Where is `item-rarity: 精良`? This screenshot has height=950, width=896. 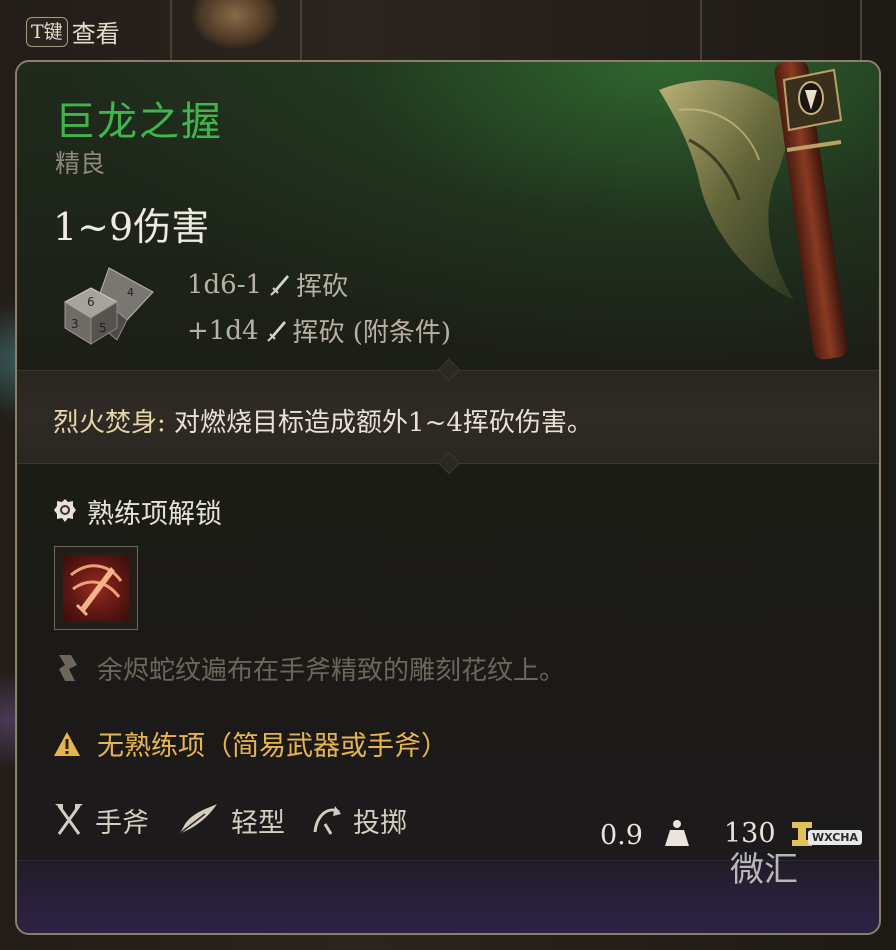 item-rarity: 精良 is located at coordinates (80, 163).